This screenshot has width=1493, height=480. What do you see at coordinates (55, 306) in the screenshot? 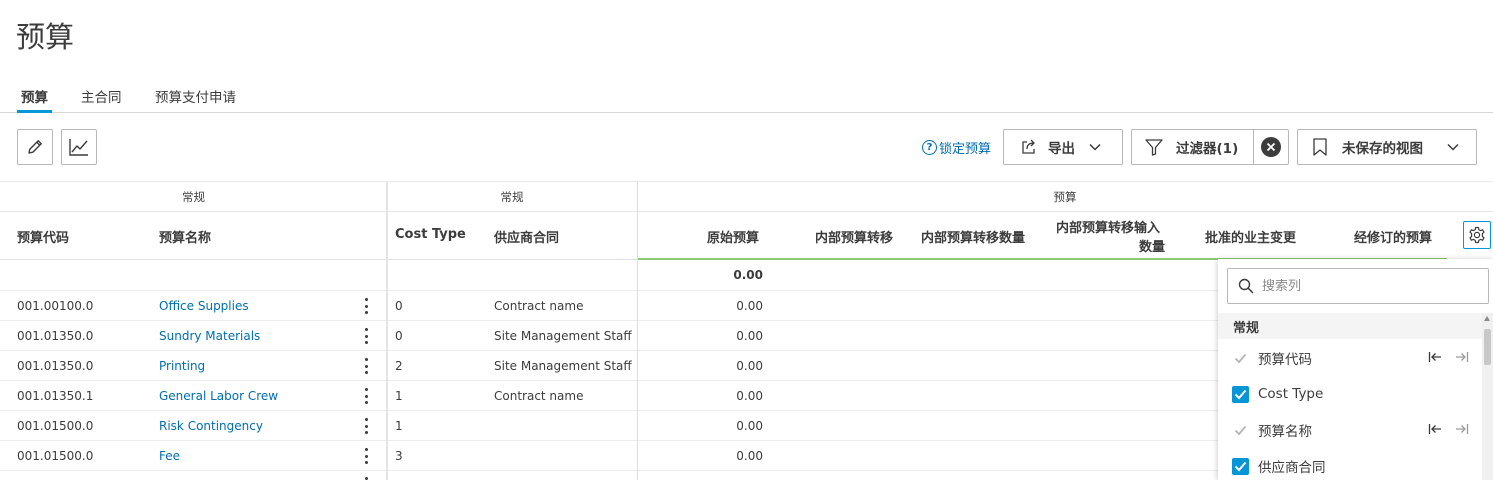
I see `budget-code: 001.00100.0` at bounding box center [55, 306].